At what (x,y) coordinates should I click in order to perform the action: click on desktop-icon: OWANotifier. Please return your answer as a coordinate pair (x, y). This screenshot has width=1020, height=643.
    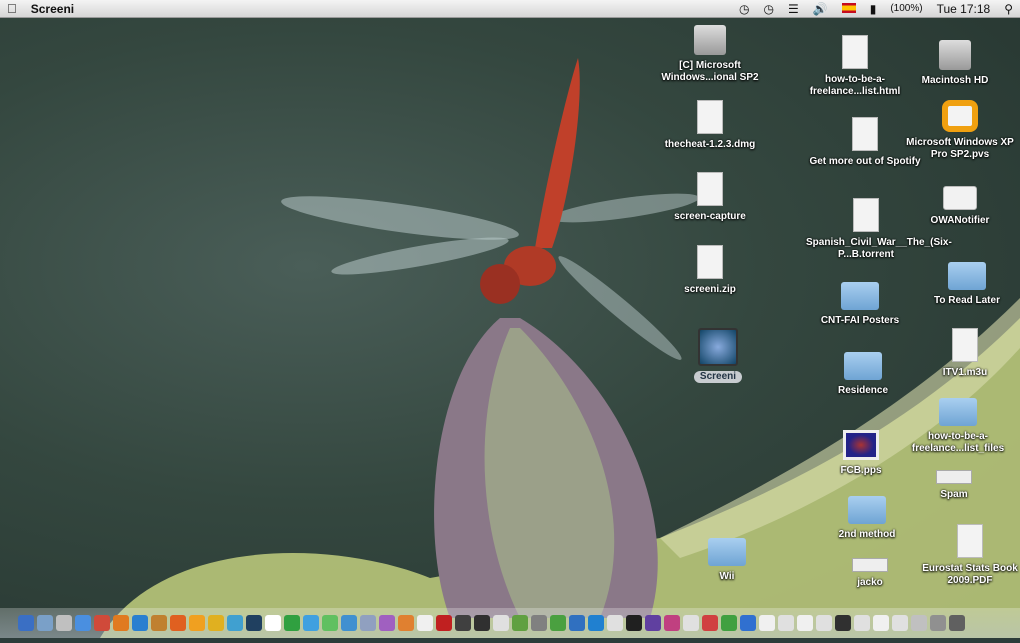
    Looking at the image, I should click on (960, 206).